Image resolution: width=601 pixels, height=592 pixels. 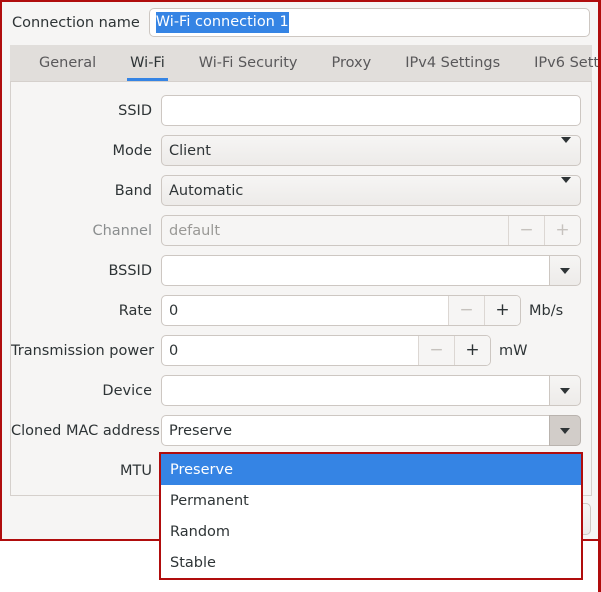 I want to click on bssid-control, so click(x=371, y=270).